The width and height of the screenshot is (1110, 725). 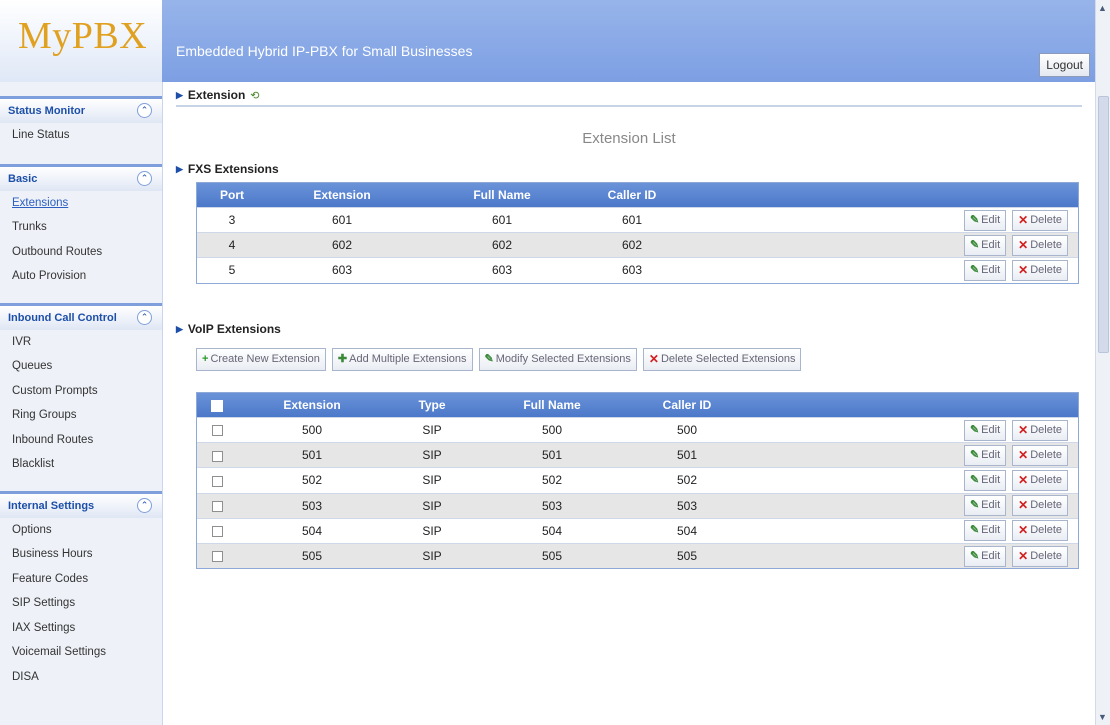 What do you see at coordinates (261, 359) in the screenshot?
I see `create-new-extension-button: + Create New Extension` at bounding box center [261, 359].